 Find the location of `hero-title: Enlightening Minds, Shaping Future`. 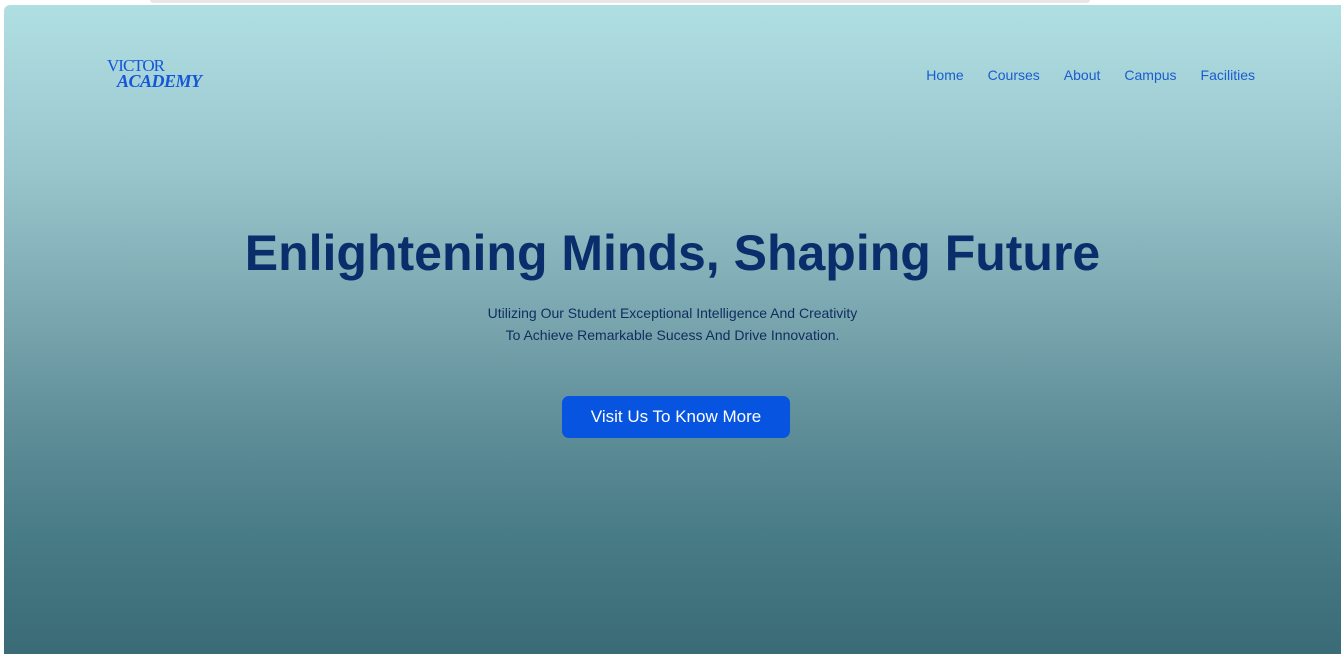

hero-title: Enlightening Minds, Shaping Future is located at coordinates (672, 253).